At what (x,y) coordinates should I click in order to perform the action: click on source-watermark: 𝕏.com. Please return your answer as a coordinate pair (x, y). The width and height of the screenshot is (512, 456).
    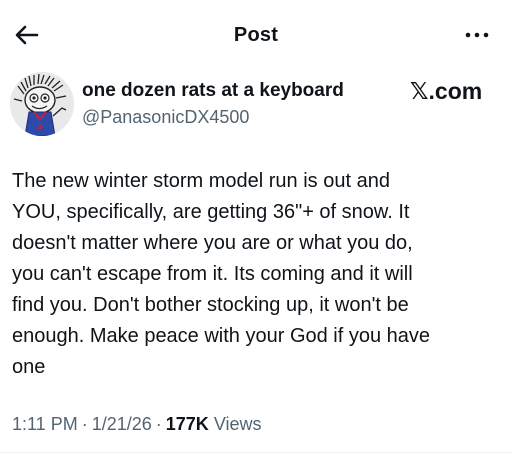
    Looking at the image, I should click on (446, 91).